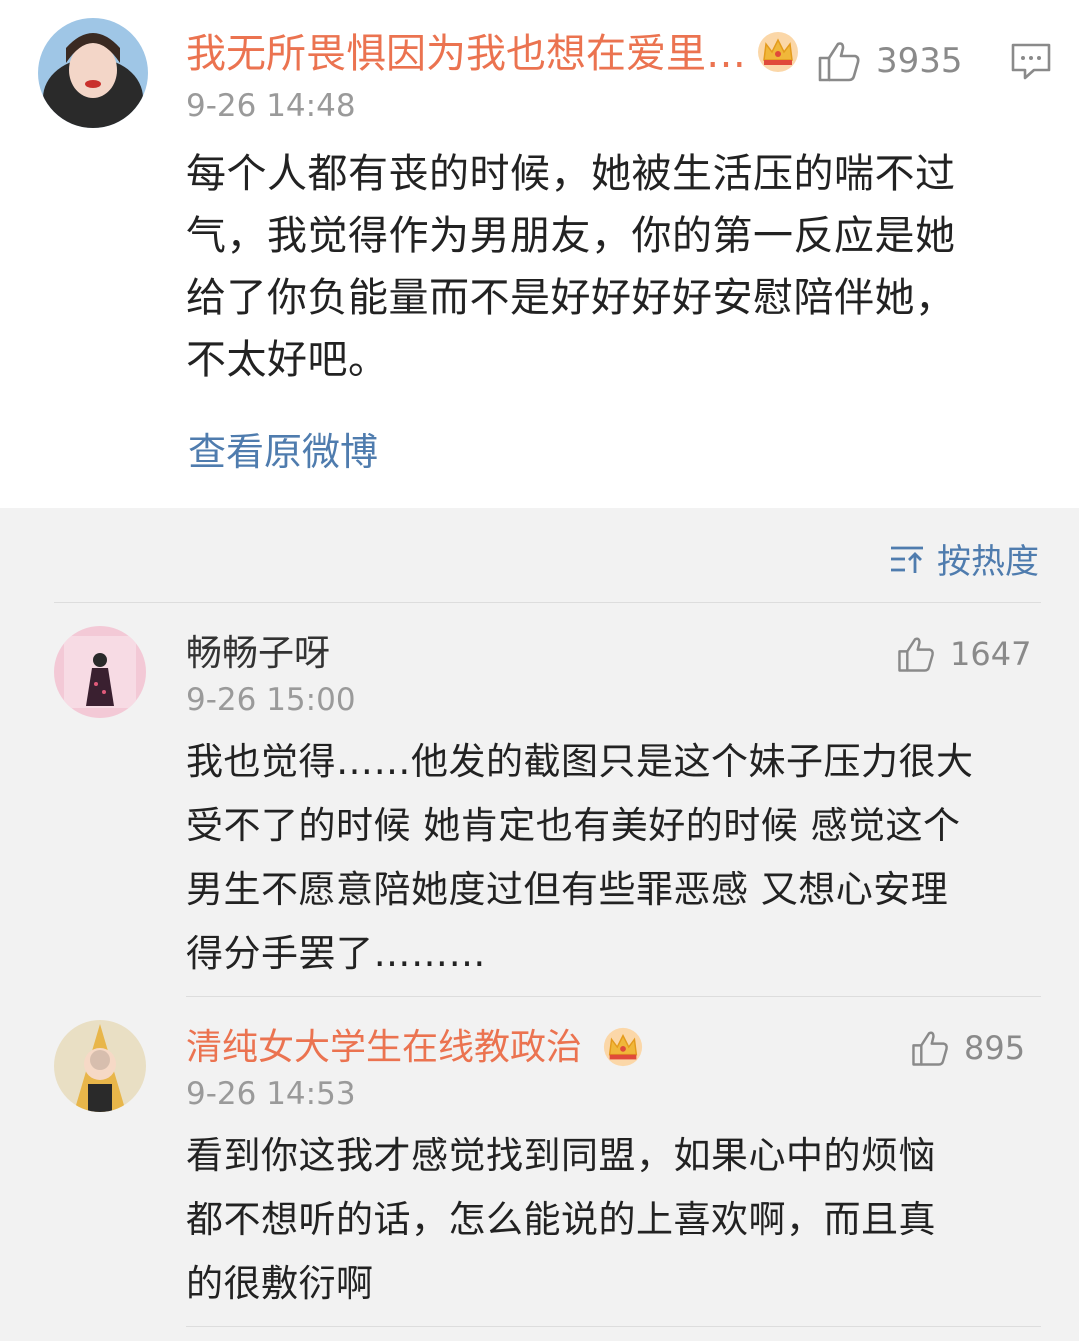 This screenshot has width=1079, height=1341. Describe the element at coordinates (271, 1094) in the screenshot. I see `timestamp: 9-26 14:53` at that location.